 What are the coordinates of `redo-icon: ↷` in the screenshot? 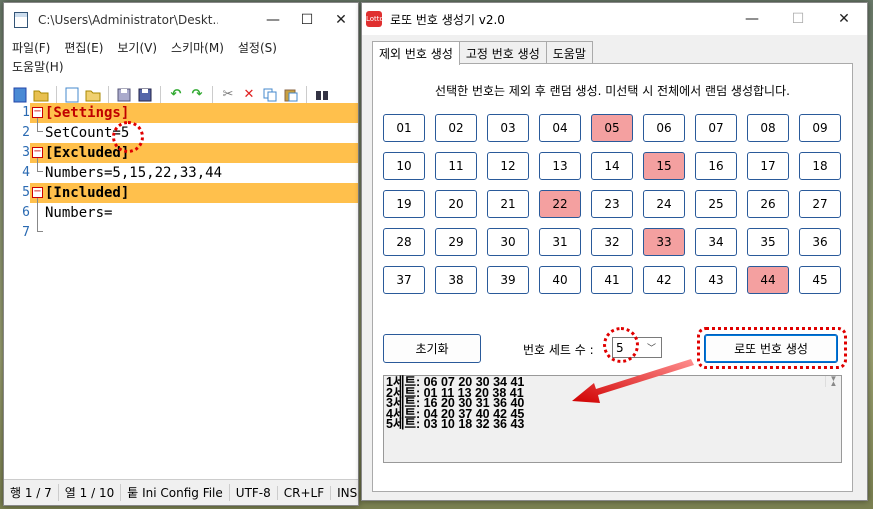 It's located at (197, 95).